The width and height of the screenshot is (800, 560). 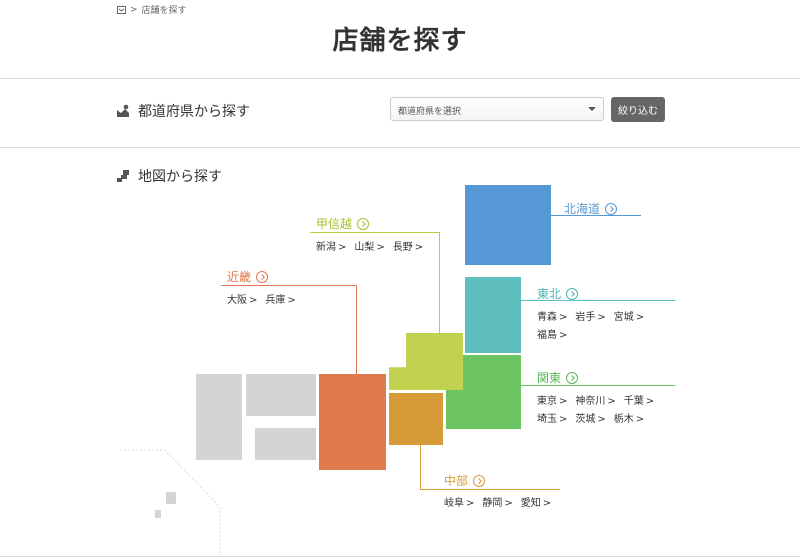 What do you see at coordinates (180, 177) in the screenshot?
I see `map-search-heading-label: 地図から探す` at bounding box center [180, 177].